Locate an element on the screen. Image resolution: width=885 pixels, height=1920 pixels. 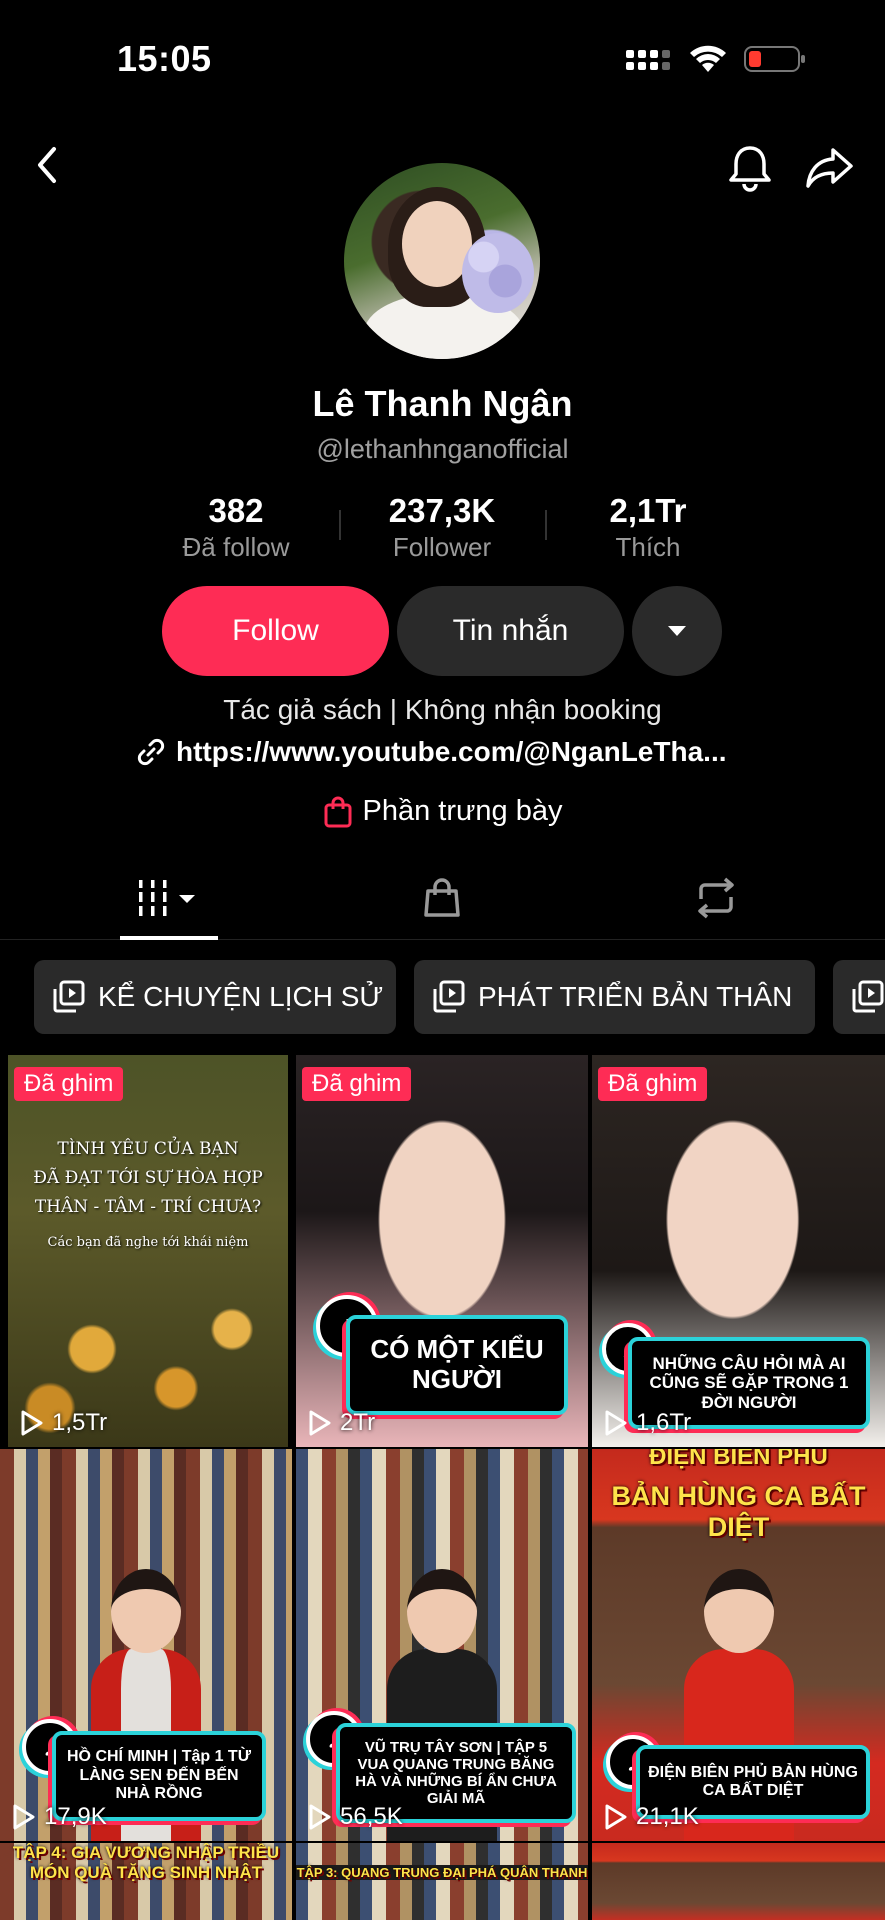
showcase-label: Phần trưng bày is located at coordinates (462, 811).